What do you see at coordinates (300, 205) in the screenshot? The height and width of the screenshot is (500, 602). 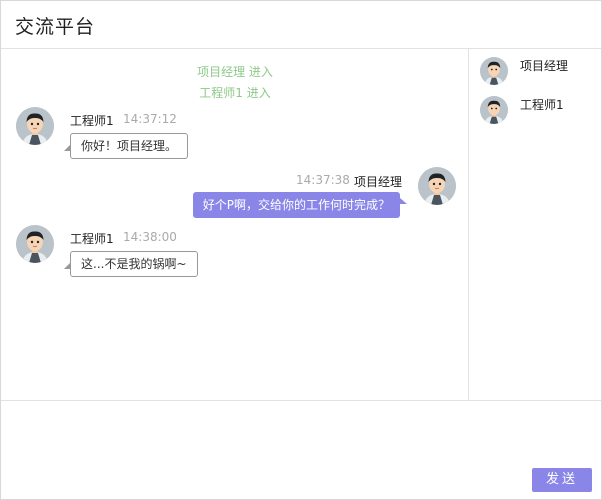 I see `message-bubble: 好个P啊，交给你的工作何时完成？` at bounding box center [300, 205].